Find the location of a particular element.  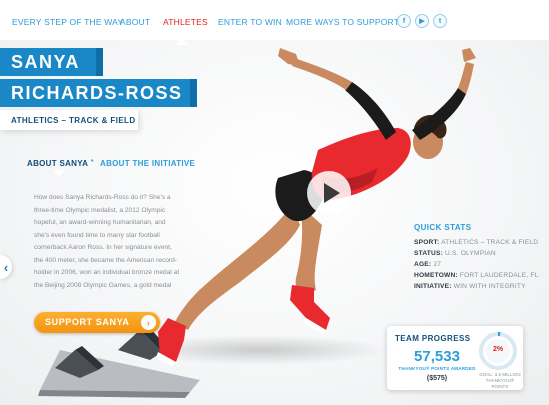

athlete-last-name: RICHARDS-ROSS is located at coordinates (98, 93).